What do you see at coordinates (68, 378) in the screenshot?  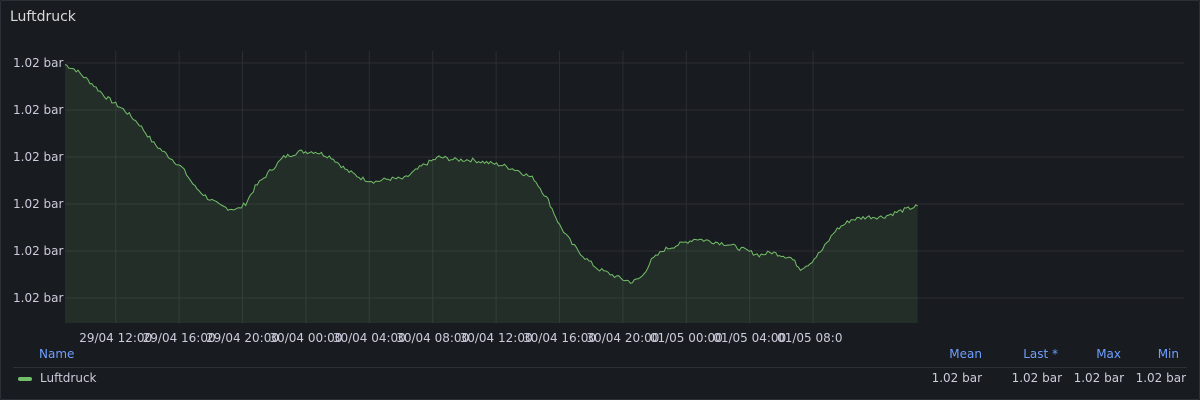 I see `legend-series-name: Luftdruck` at bounding box center [68, 378].